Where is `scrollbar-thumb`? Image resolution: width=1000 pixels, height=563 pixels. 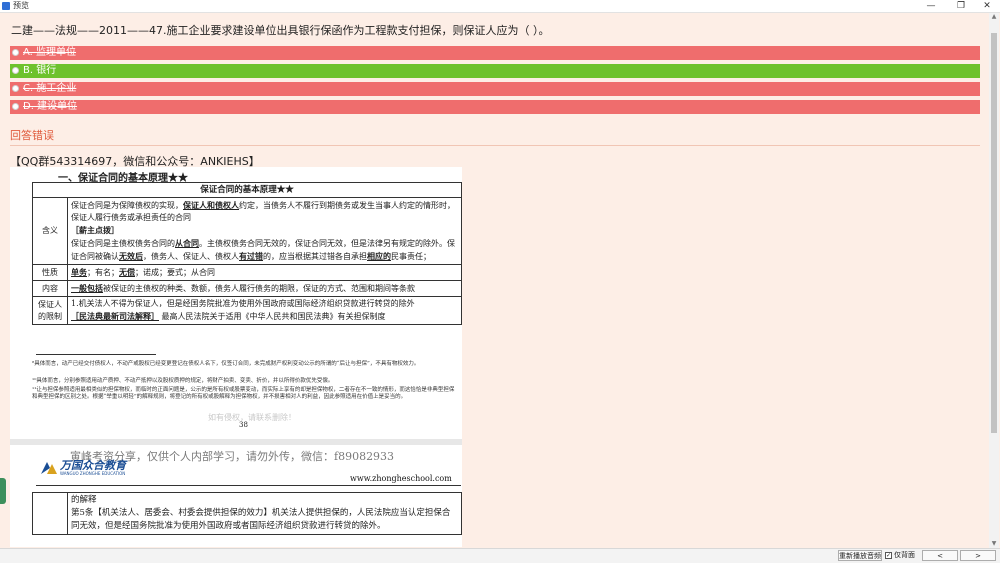
scrollbar-thumb is located at coordinates (994, 233).